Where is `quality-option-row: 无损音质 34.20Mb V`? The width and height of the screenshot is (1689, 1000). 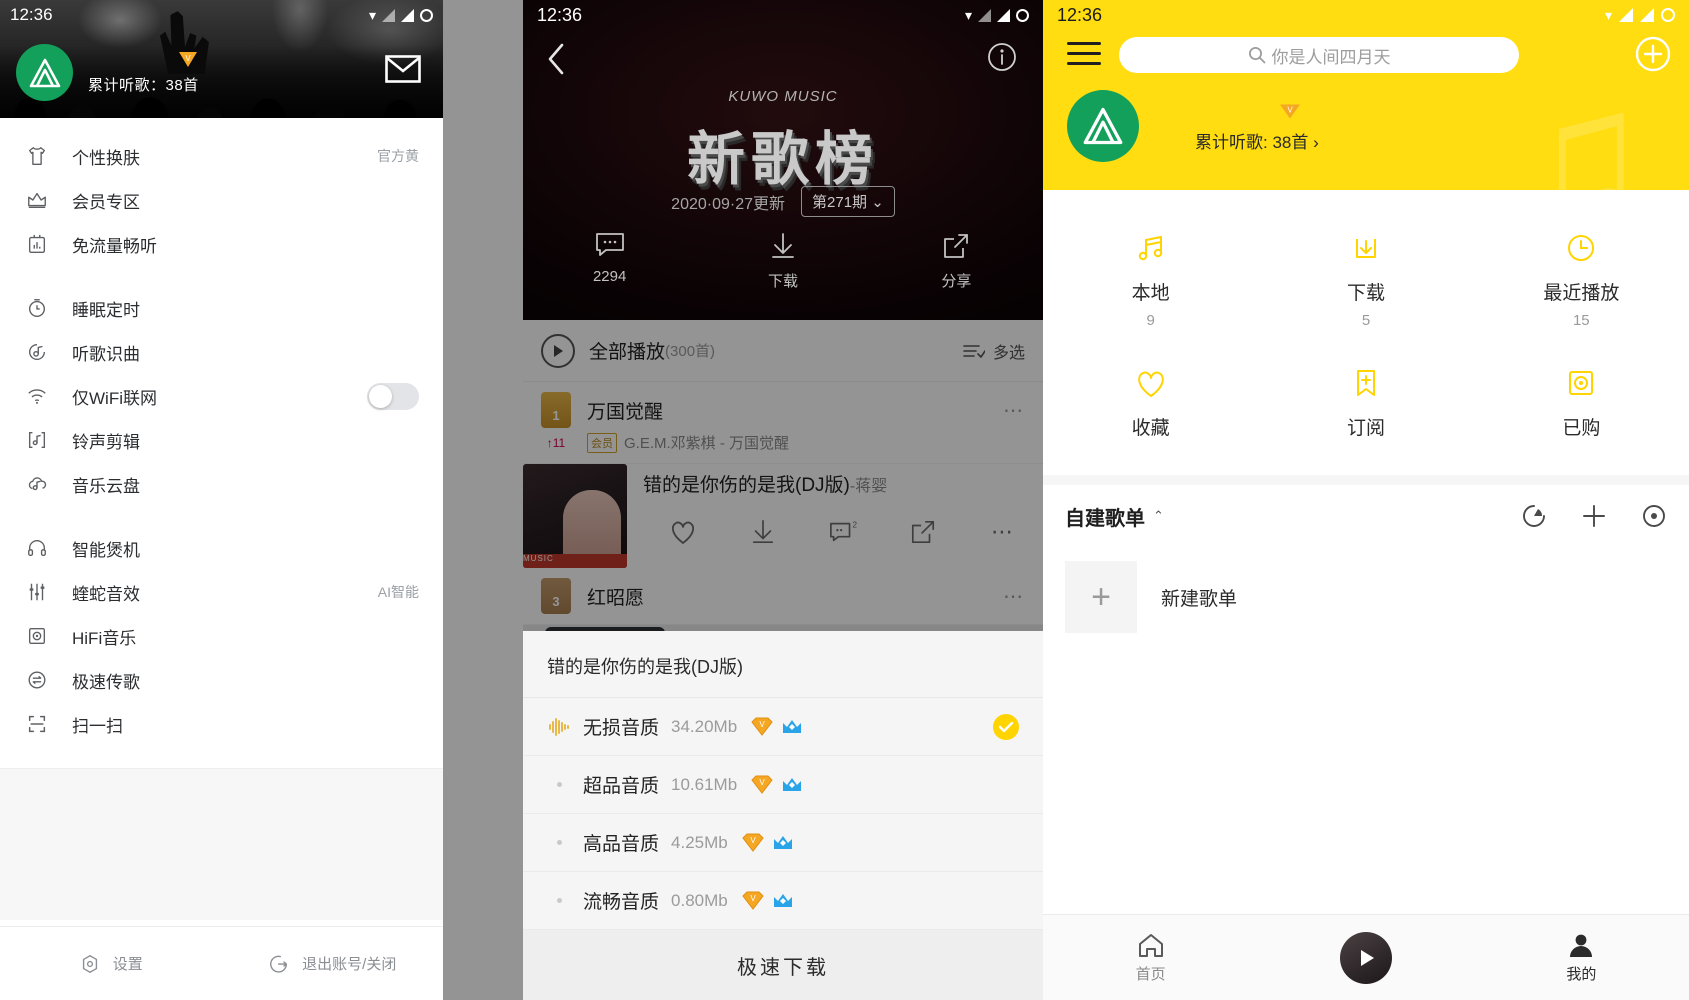 quality-option-row: 无损音质 34.20Mb V is located at coordinates (783, 727).